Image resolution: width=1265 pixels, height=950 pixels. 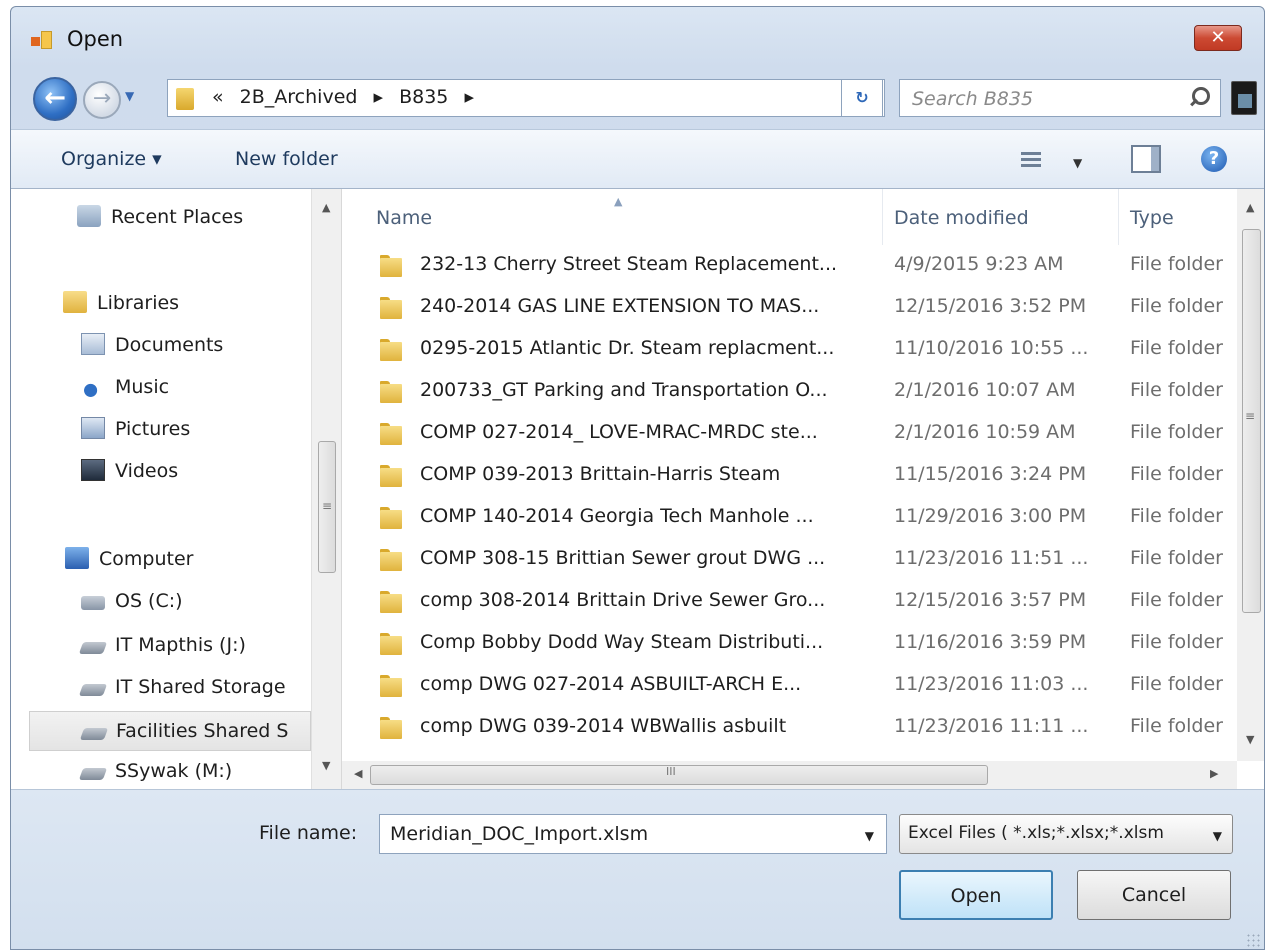 I want to click on scrollbar-grip-icon: ≡, so click(x=327, y=506).